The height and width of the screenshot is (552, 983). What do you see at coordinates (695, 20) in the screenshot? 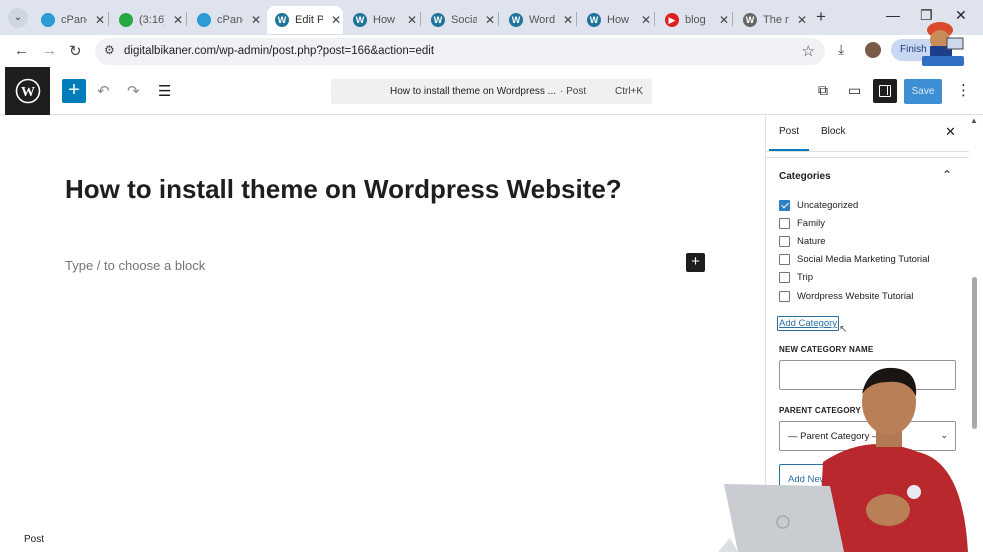
I see `tab-label: blog` at bounding box center [695, 20].